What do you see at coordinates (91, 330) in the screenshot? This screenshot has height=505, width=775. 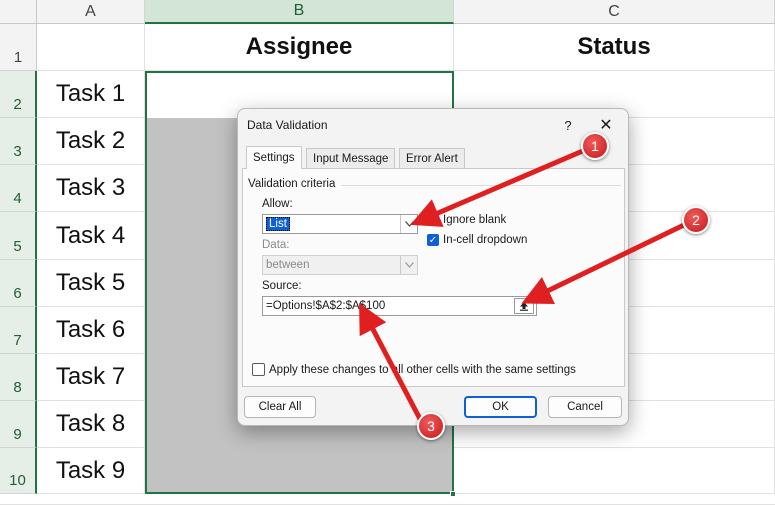 I see `cell-task-6: Task 6` at bounding box center [91, 330].